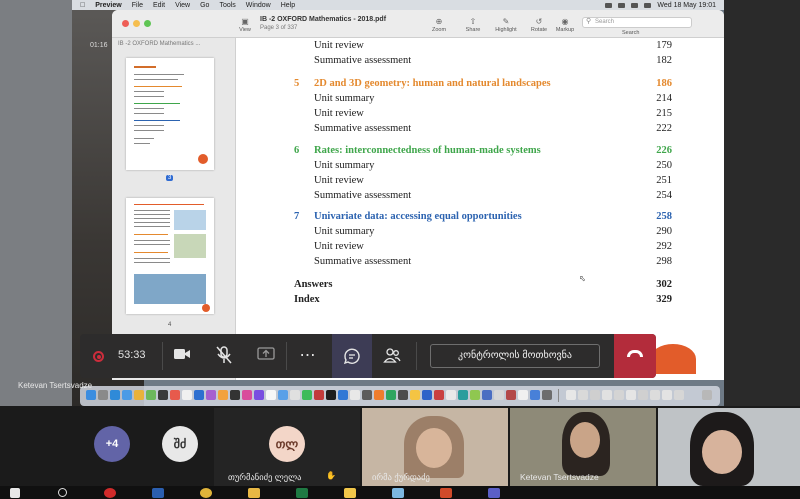 The height and width of the screenshot is (499, 800). Describe the element at coordinates (254, 493) in the screenshot. I see `folder-icon` at that location.